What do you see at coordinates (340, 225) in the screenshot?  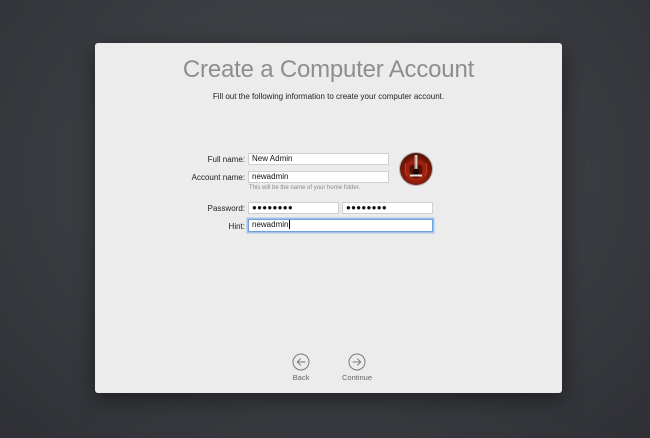 I see `hint-field: newadmin` at bounding box center [340, 225].